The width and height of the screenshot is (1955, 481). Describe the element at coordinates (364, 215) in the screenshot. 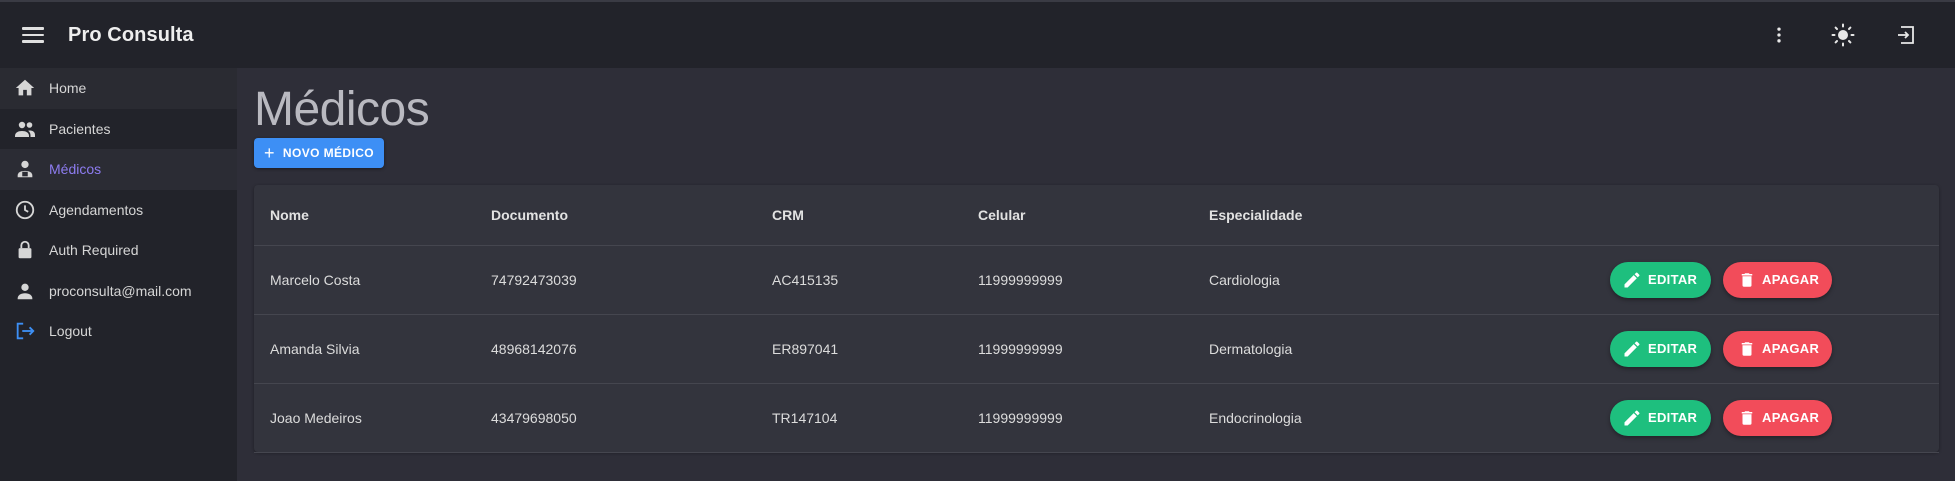

I see `column-header-nome: Nome` at that location.